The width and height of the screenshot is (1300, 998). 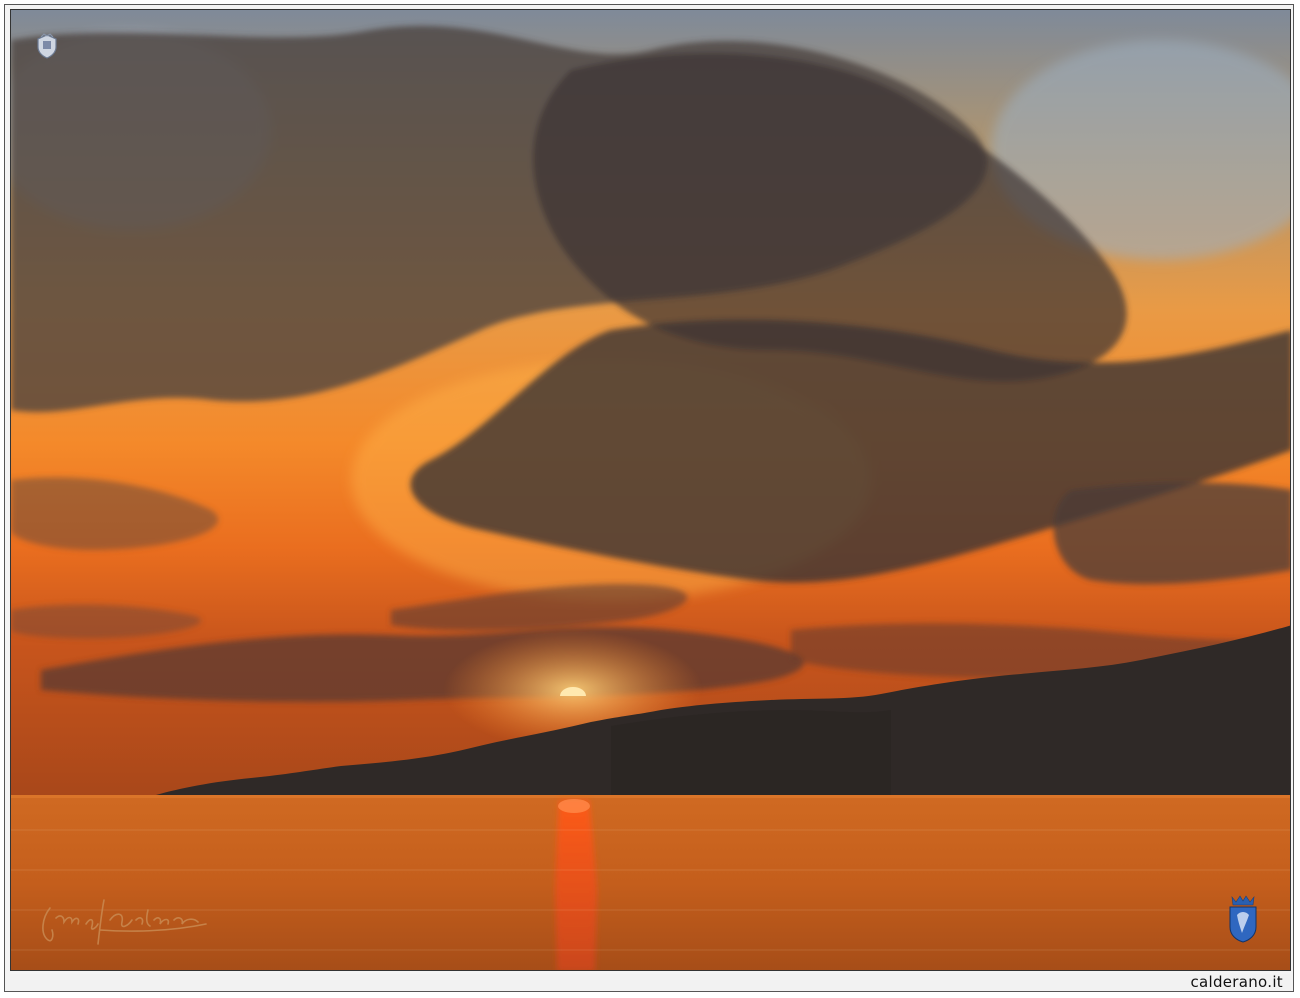 What do you see at coordinates (1243, 918) in the screenshot?
I see `blue-shield-badge-icon` at bounding box center [1243, 918].